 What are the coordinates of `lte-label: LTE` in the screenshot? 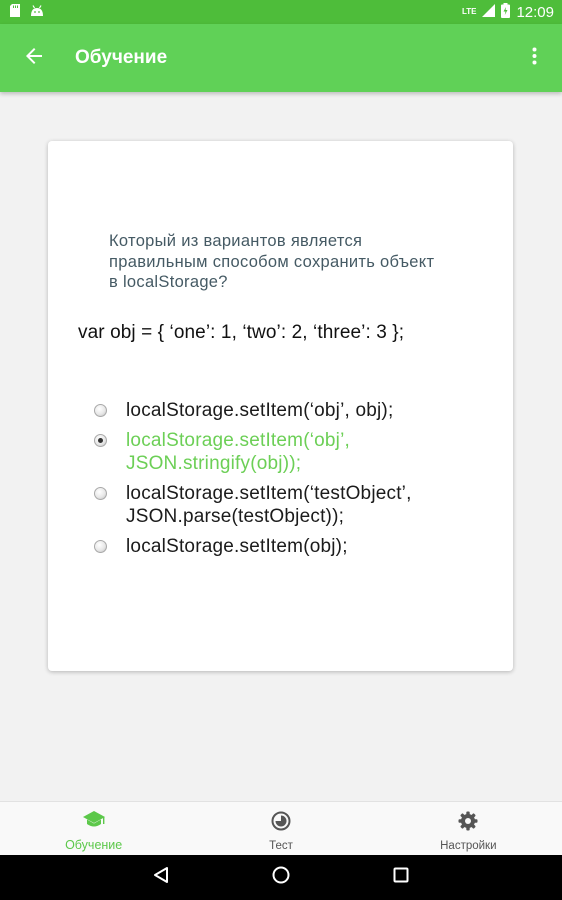 It's located at (469, 11).